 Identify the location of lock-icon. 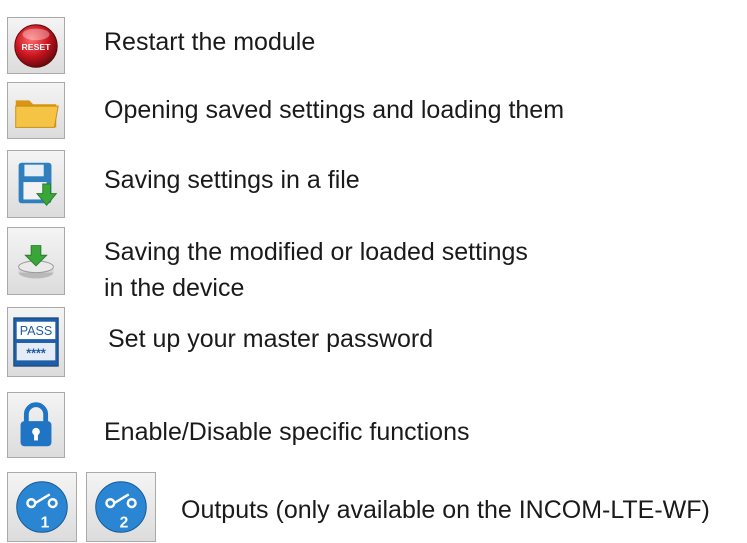
(36, 424).